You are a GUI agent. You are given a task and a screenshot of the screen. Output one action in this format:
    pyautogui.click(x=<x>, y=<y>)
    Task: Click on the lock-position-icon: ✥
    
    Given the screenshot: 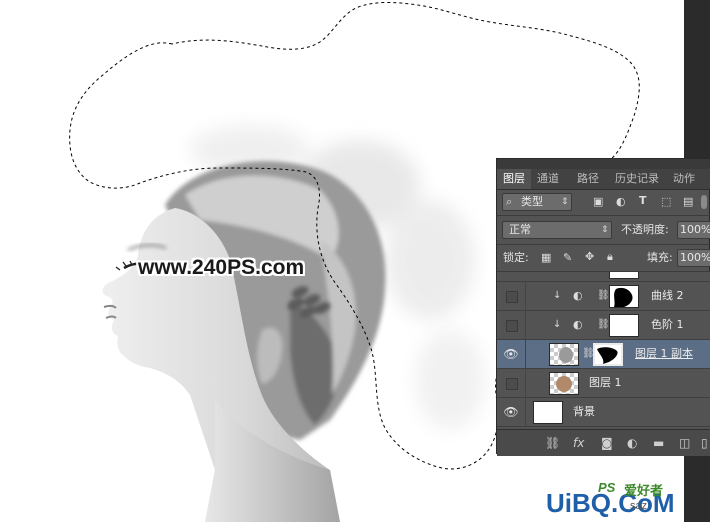 What is the action you would take?
    pyautogui.click(x=589, y=257)
    